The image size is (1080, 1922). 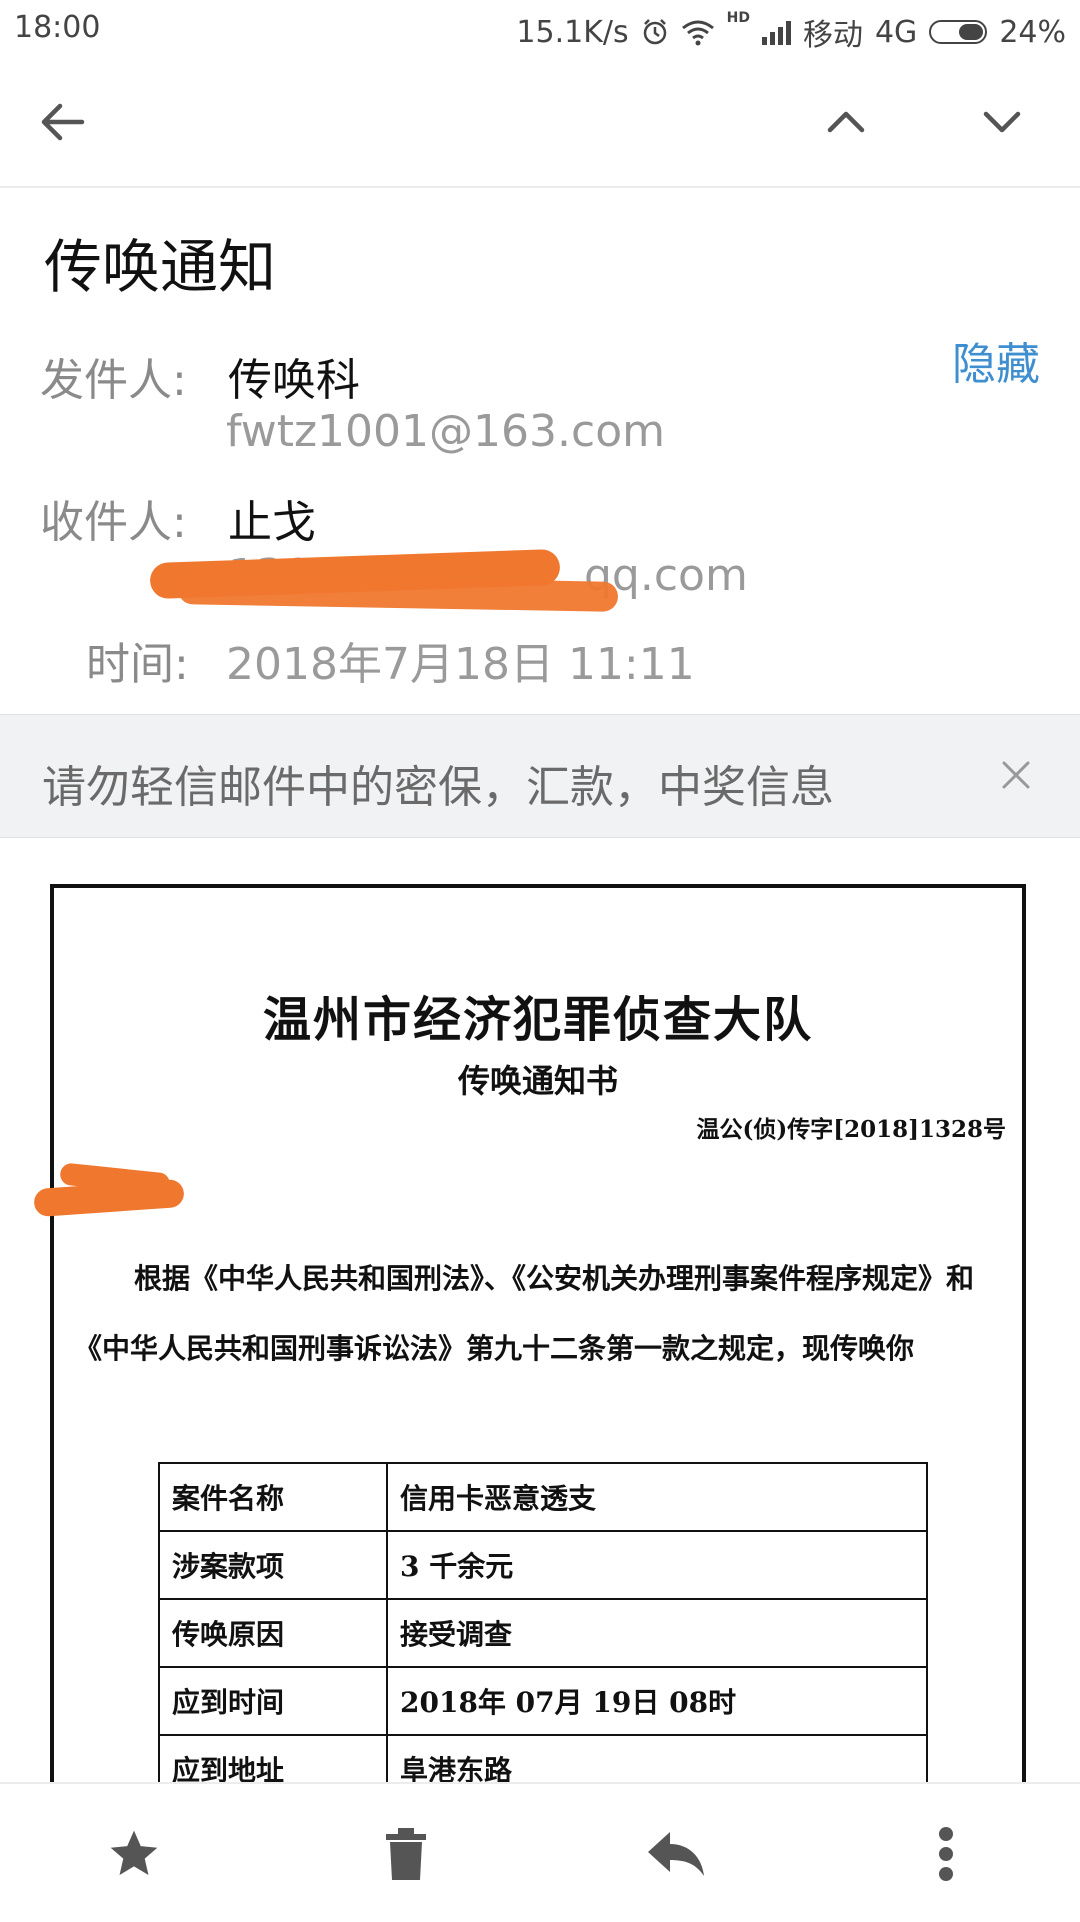 What do you see at coordinates (958, 32) in the screenshot?
I see `battery-icon` at bounding box center [958, 32].